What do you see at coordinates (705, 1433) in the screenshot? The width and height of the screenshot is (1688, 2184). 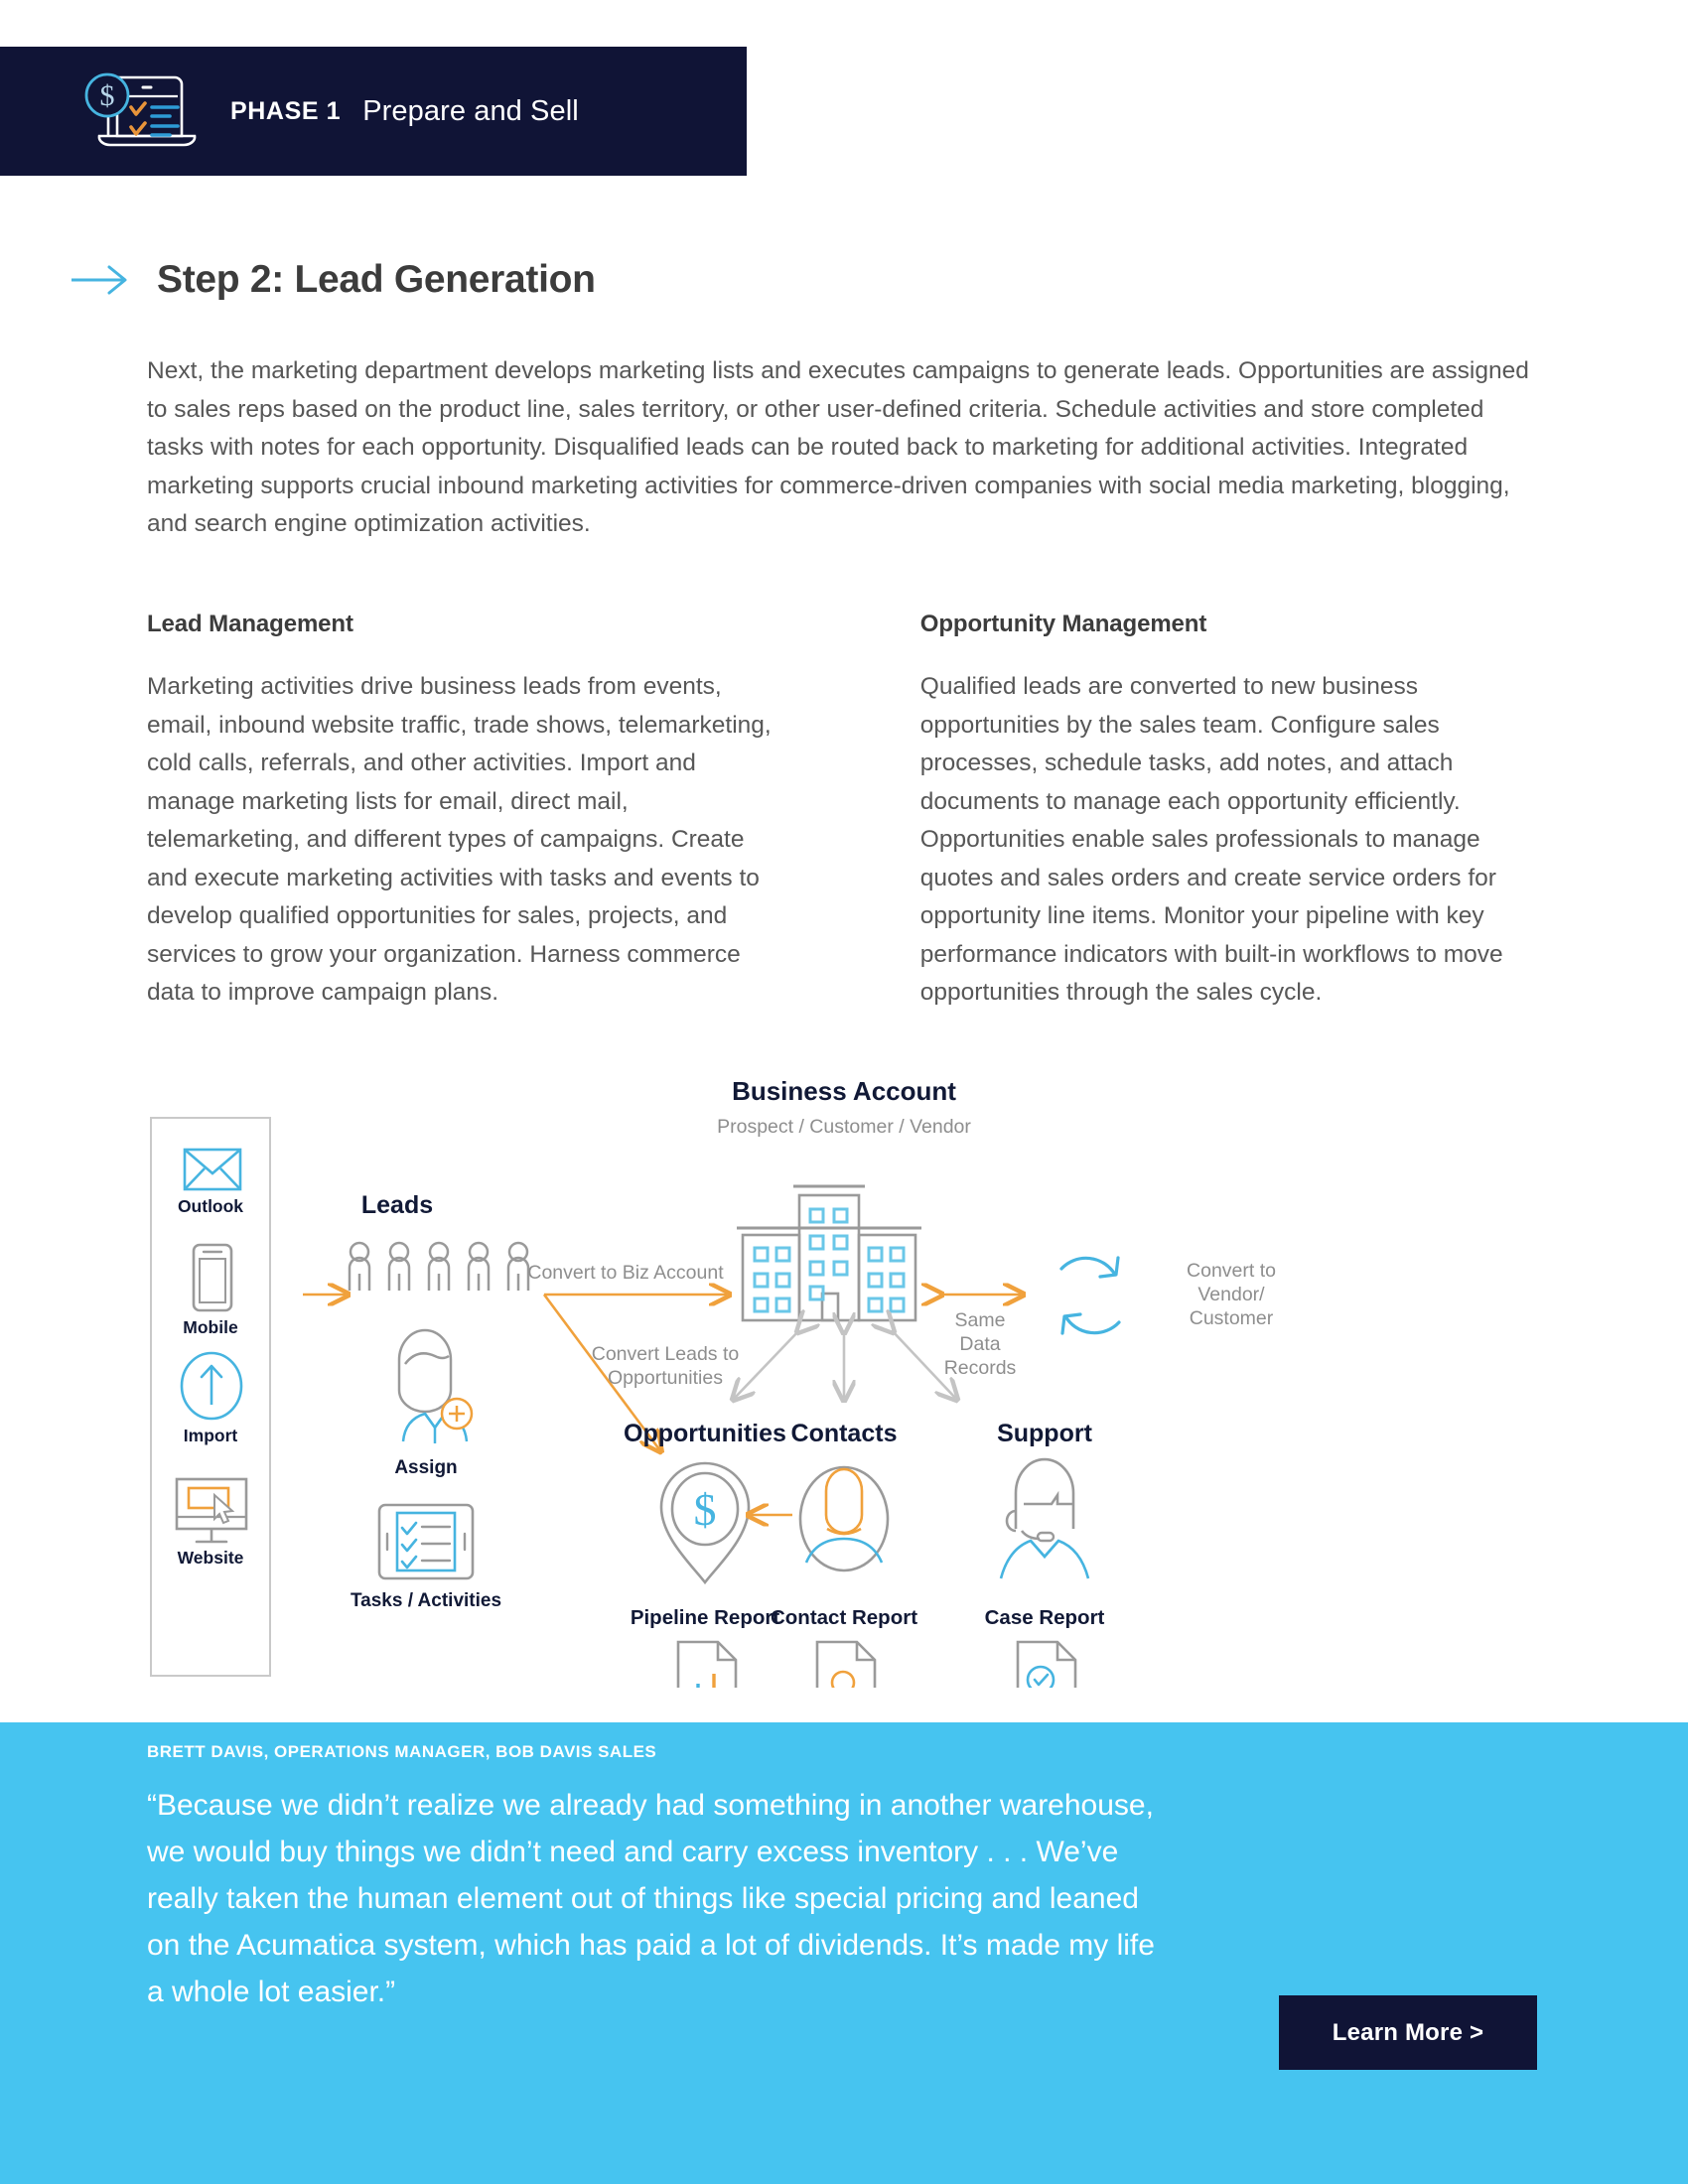 I see `node-title-opportunities: Opportunities` at bounding box center [705, 1433].